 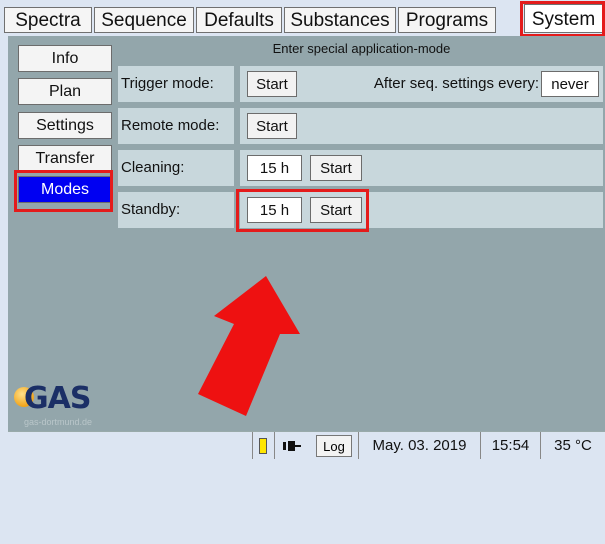 I want to click on status-bar: Log May. 03. 2019 15:54 35 °C, so click(x=306, y=445).